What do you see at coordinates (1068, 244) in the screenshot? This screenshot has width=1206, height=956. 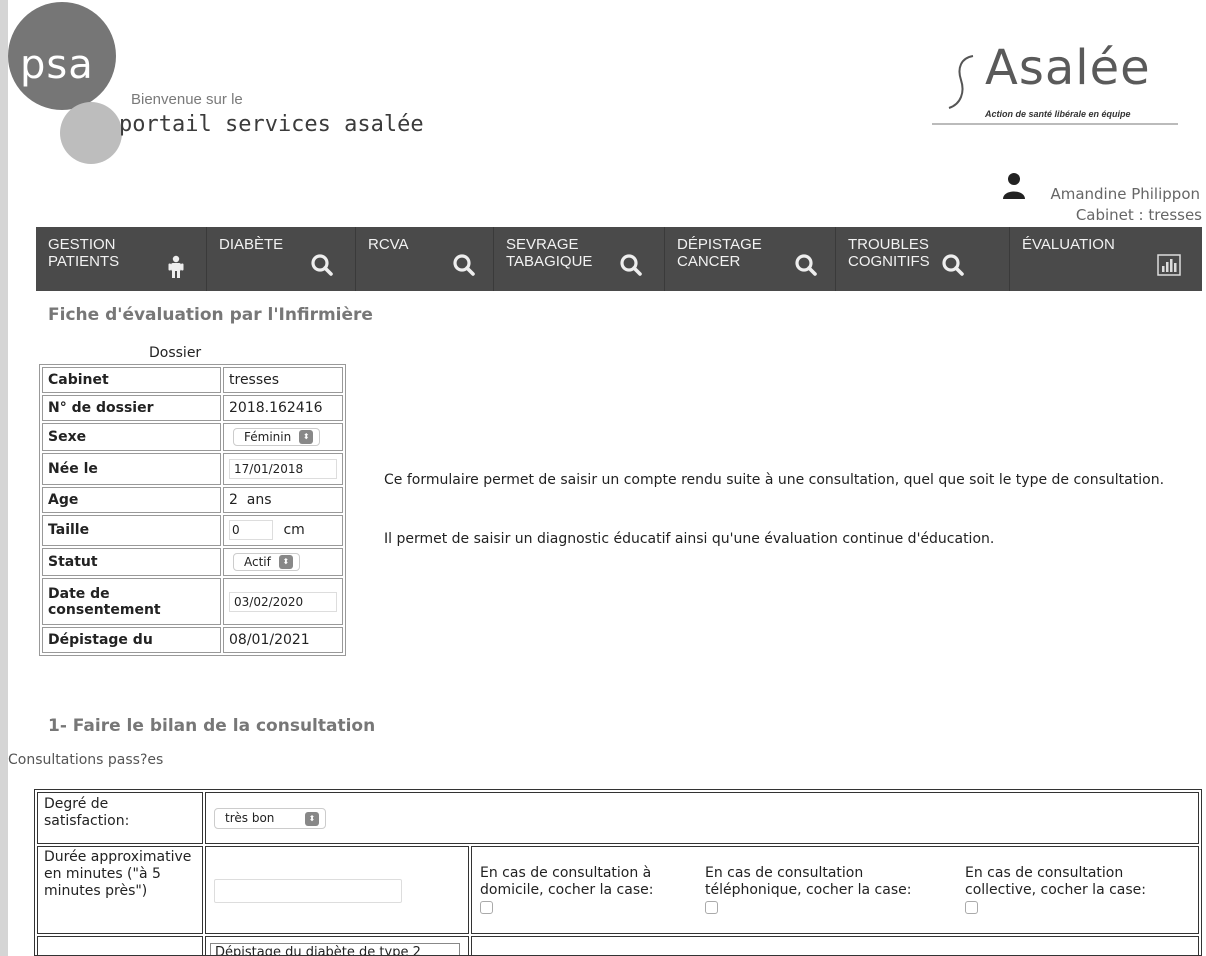 I see `nav-label: ÉVALUATION` at bounding box center [1068, 244].